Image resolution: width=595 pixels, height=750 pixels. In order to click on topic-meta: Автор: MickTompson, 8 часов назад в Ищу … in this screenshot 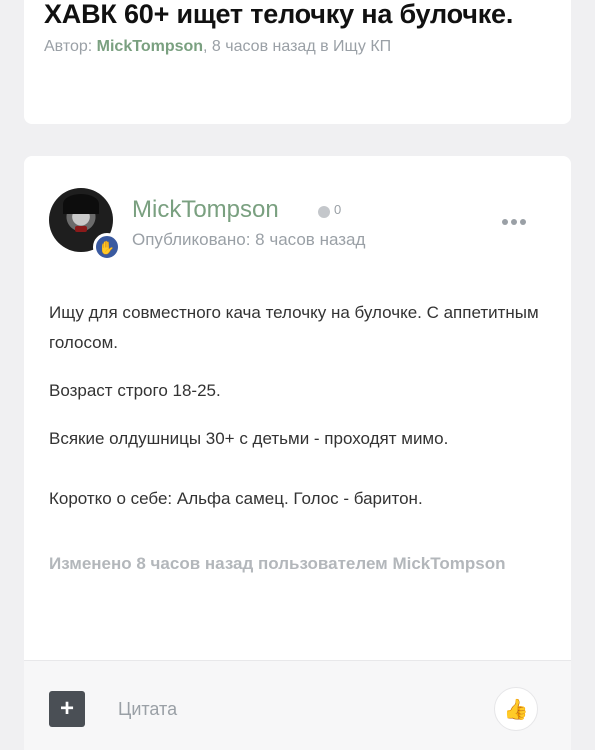, I will do `click(297, 47)`.